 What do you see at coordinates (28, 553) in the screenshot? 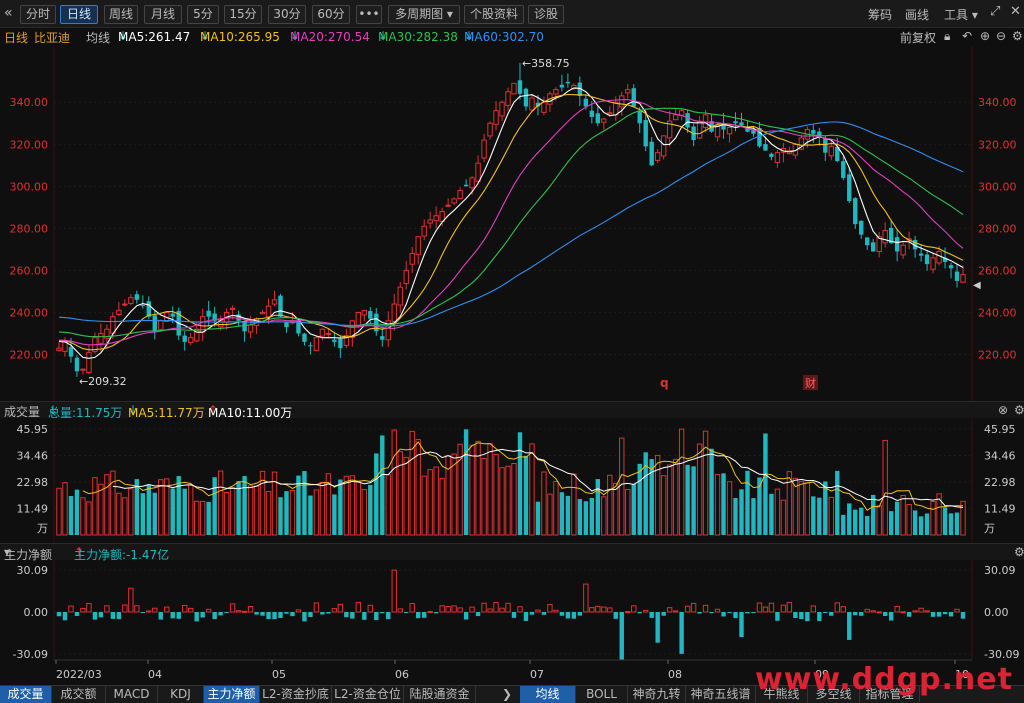
I see `flow-title: 主力净额 ▾` at bounding box center [28, 553].